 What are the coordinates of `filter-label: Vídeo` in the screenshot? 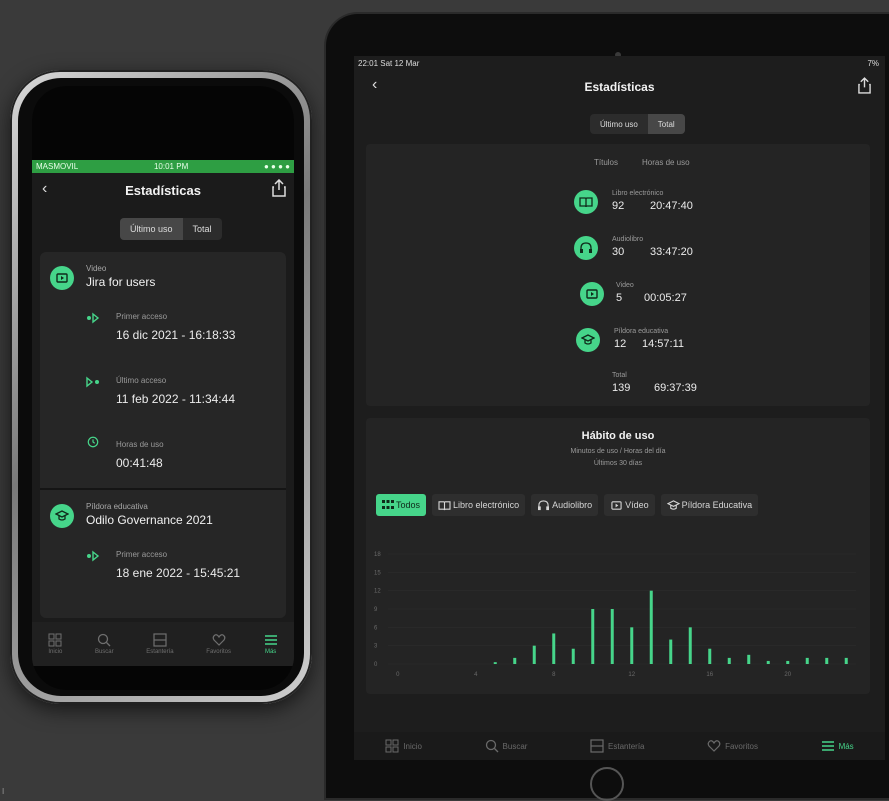 It's located at (637, 505).